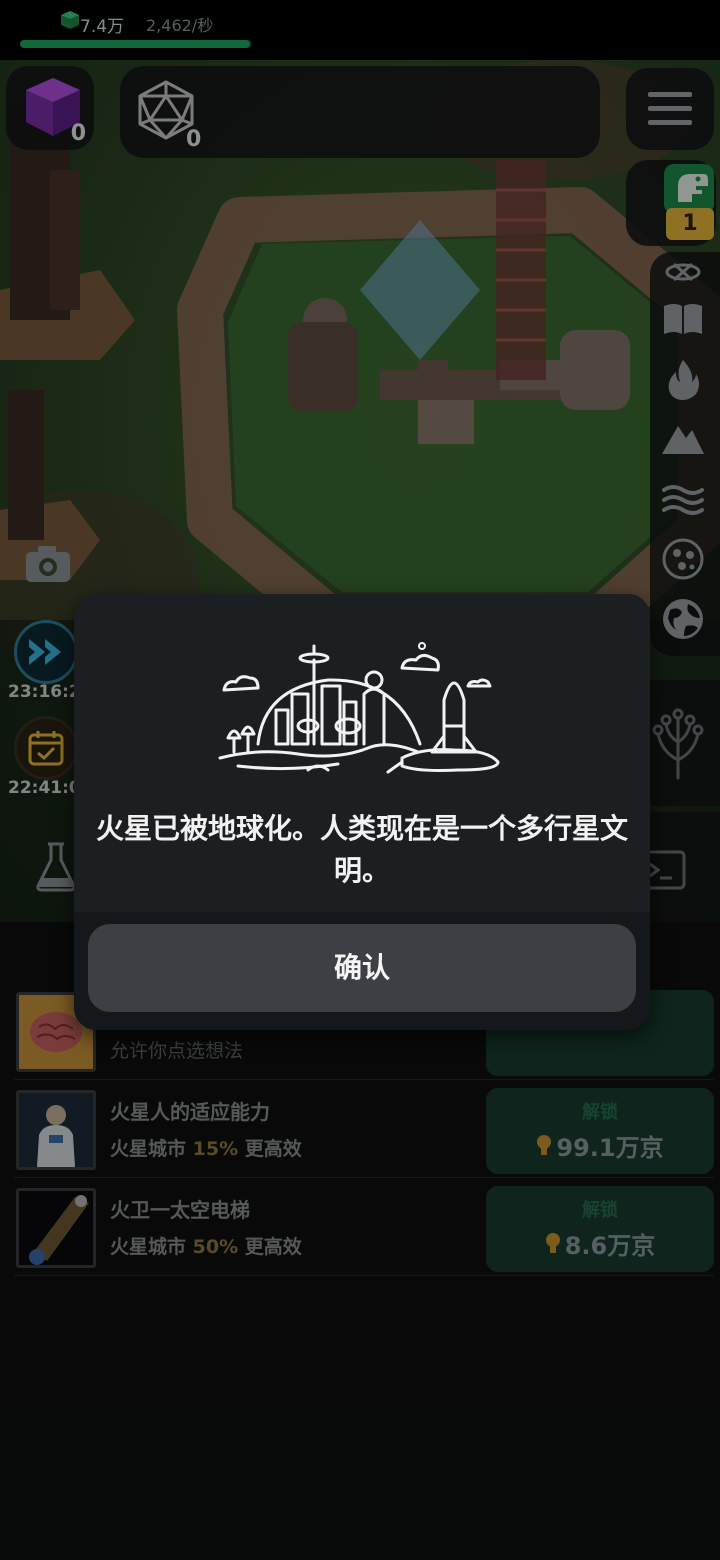 The image size is (720, 1560). Describe the element at coordinates (362, 968) in the screenshot. I see `confirm-button: 确认` at that location.